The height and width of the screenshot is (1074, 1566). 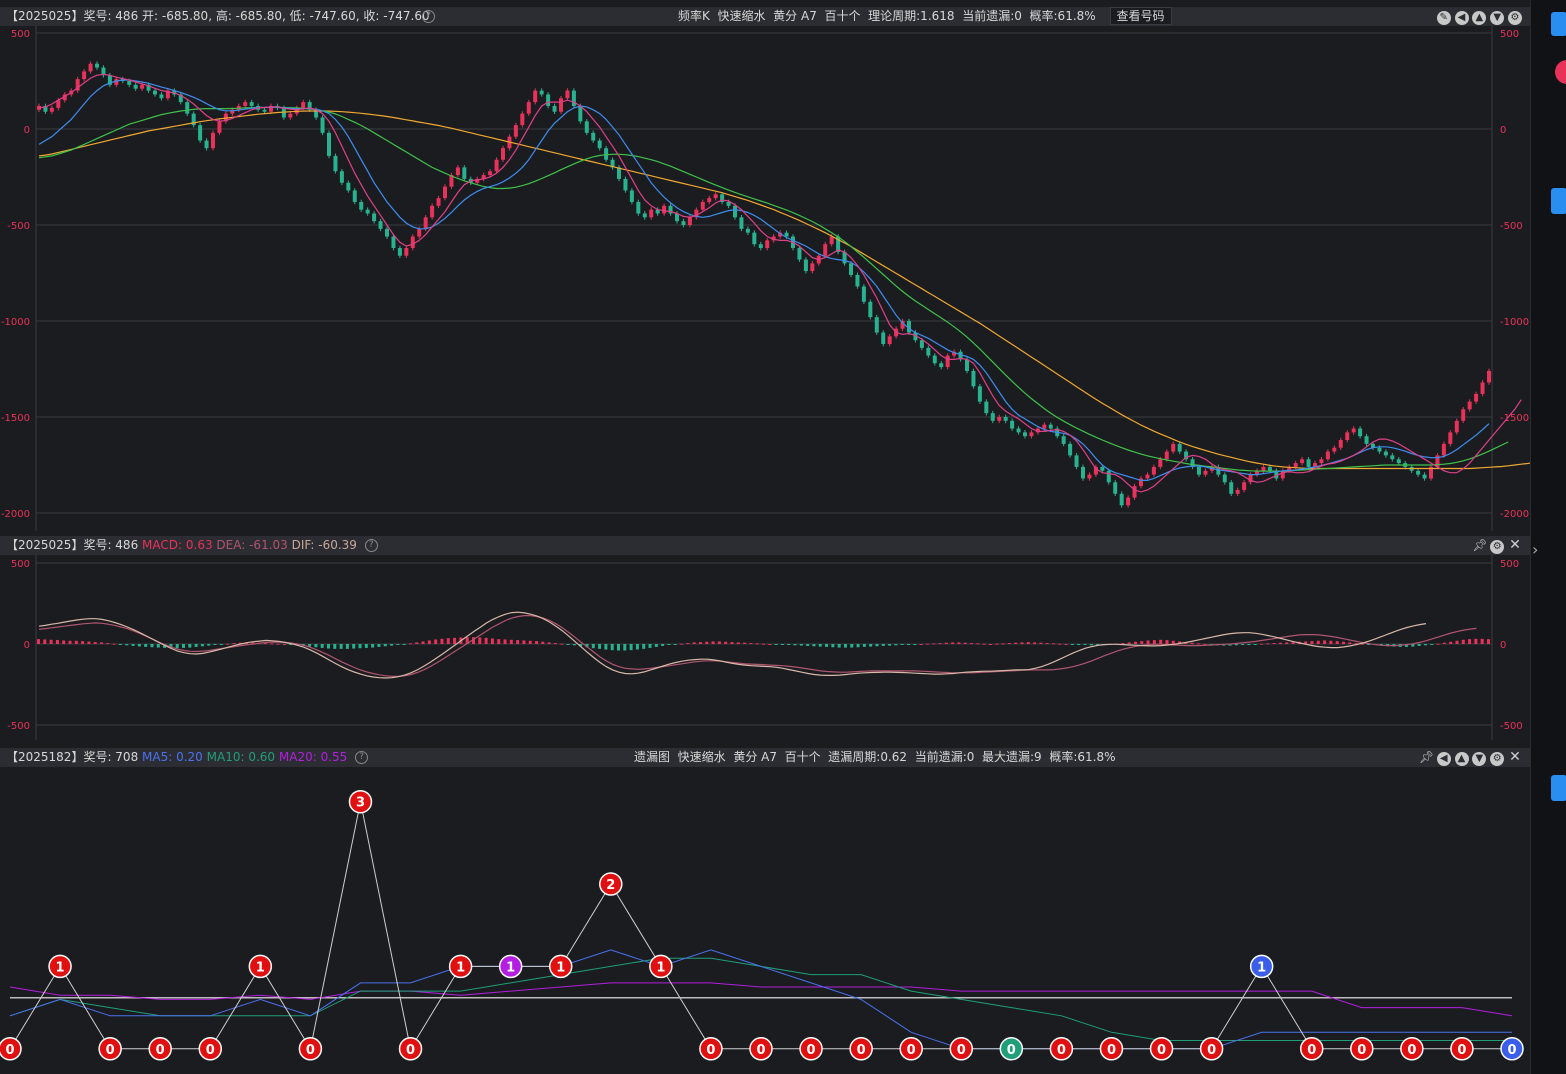 I want to click on y-tick-label-right: 500, so click(x=1509, y=564).